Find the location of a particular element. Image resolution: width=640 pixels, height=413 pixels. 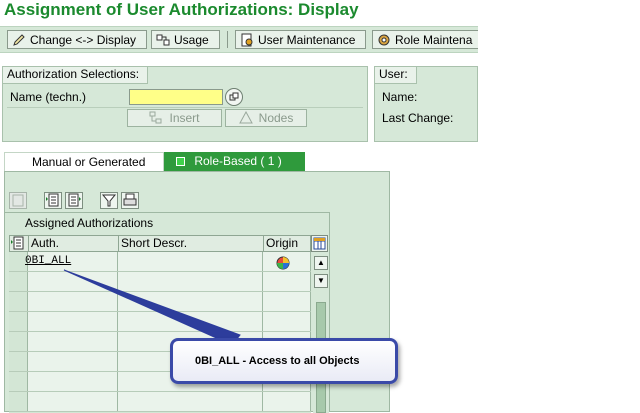

user-name-label: Name: is located at coordinates (400, 97).